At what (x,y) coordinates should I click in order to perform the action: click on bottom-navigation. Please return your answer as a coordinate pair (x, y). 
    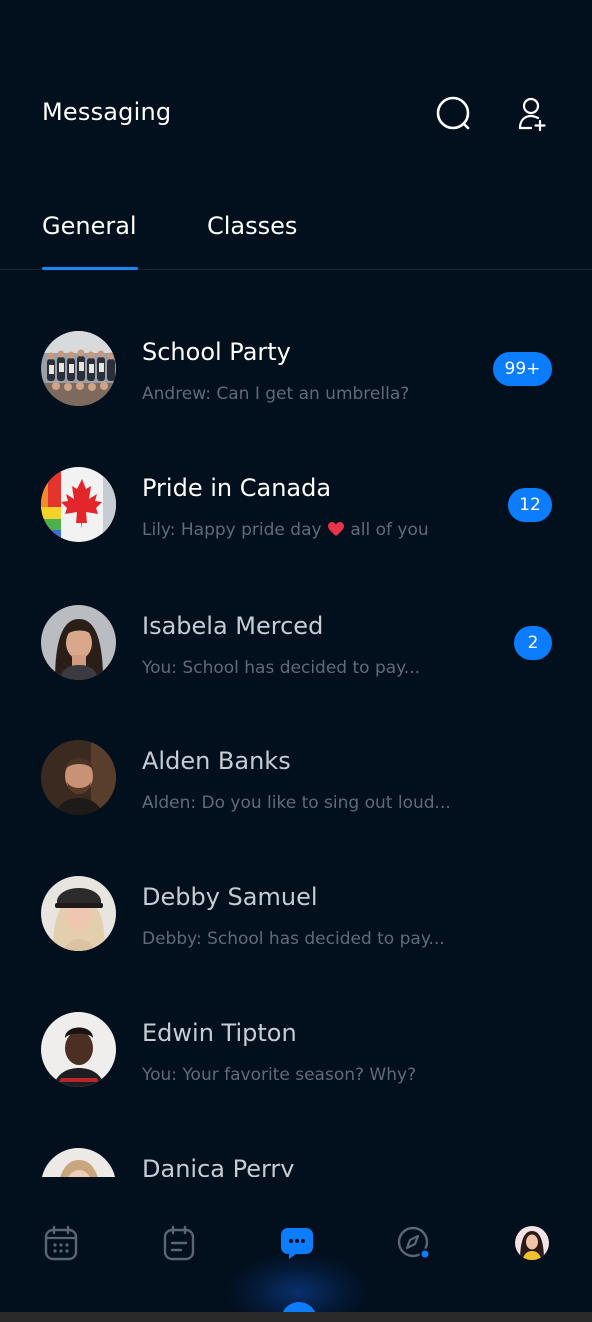
    Looking at the image, I should click on (296, 1256).